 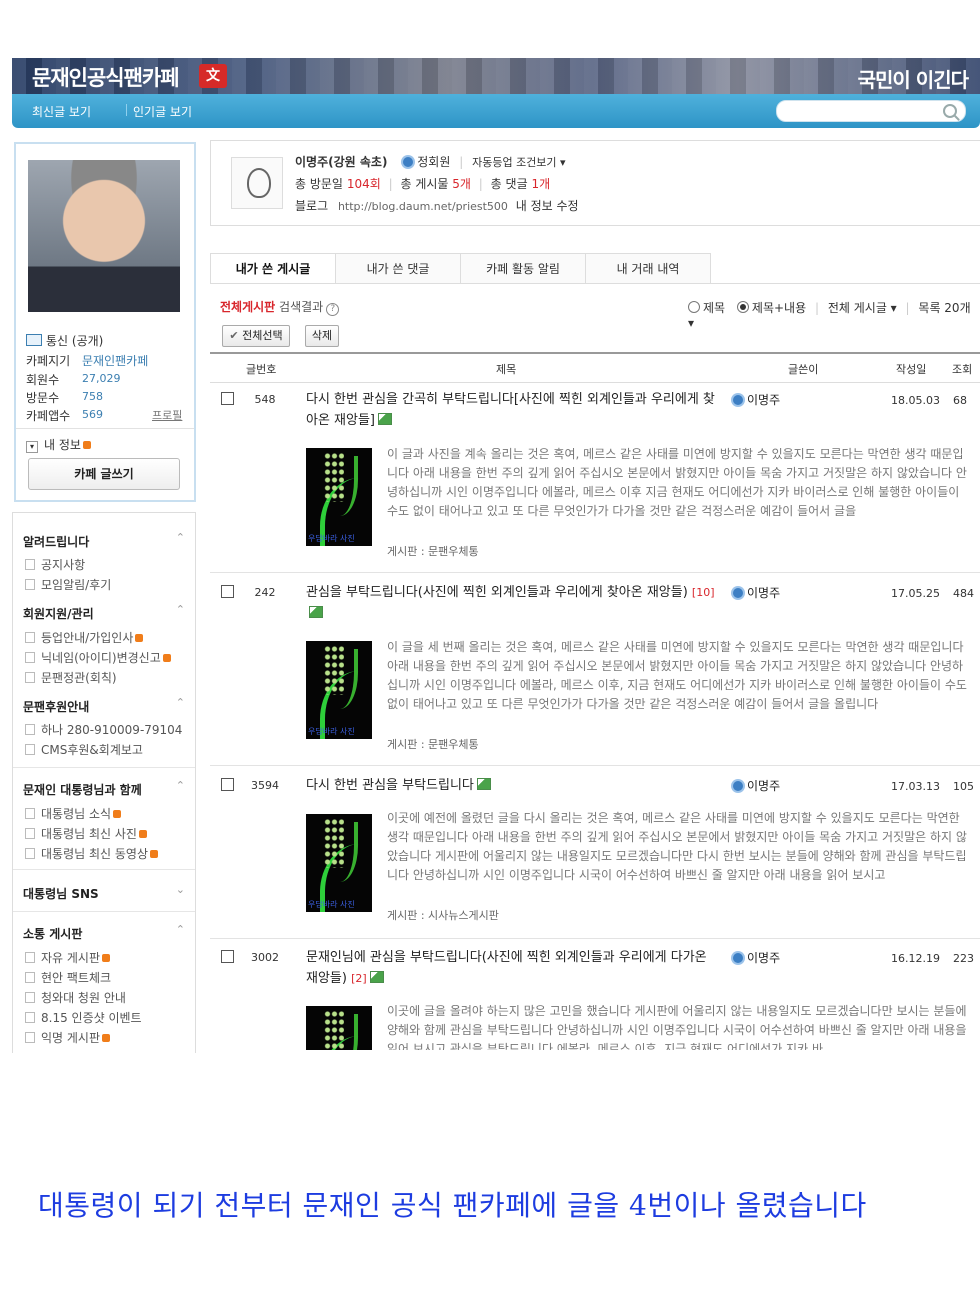 I want to click on menu-item-label: 청와대 청원 안내, so click(x=83, y=998).